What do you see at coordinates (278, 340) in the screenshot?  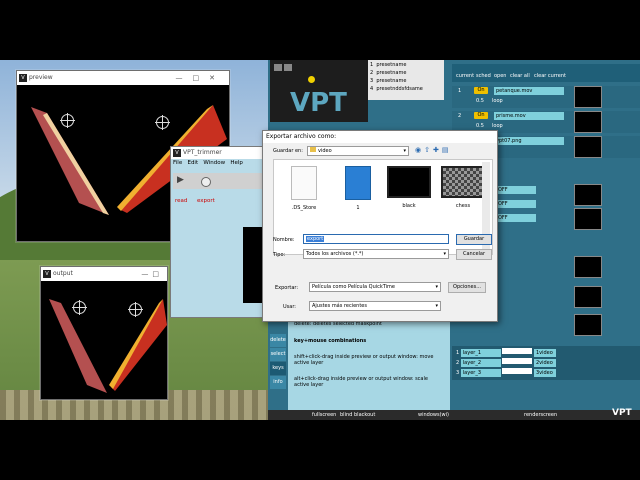 I see `tab-delete: delete` at bounding box center [278, 340].